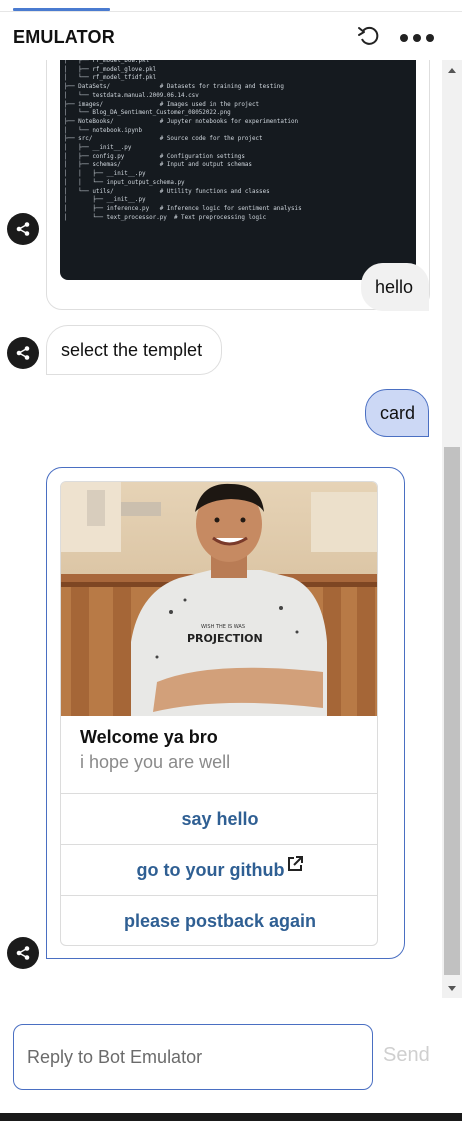 The width and height of the screenshot is (462, 1121). Describe the element at coordinates (225, 638) in the screenshot. I see `svg-text: PROJECTION` at that location.